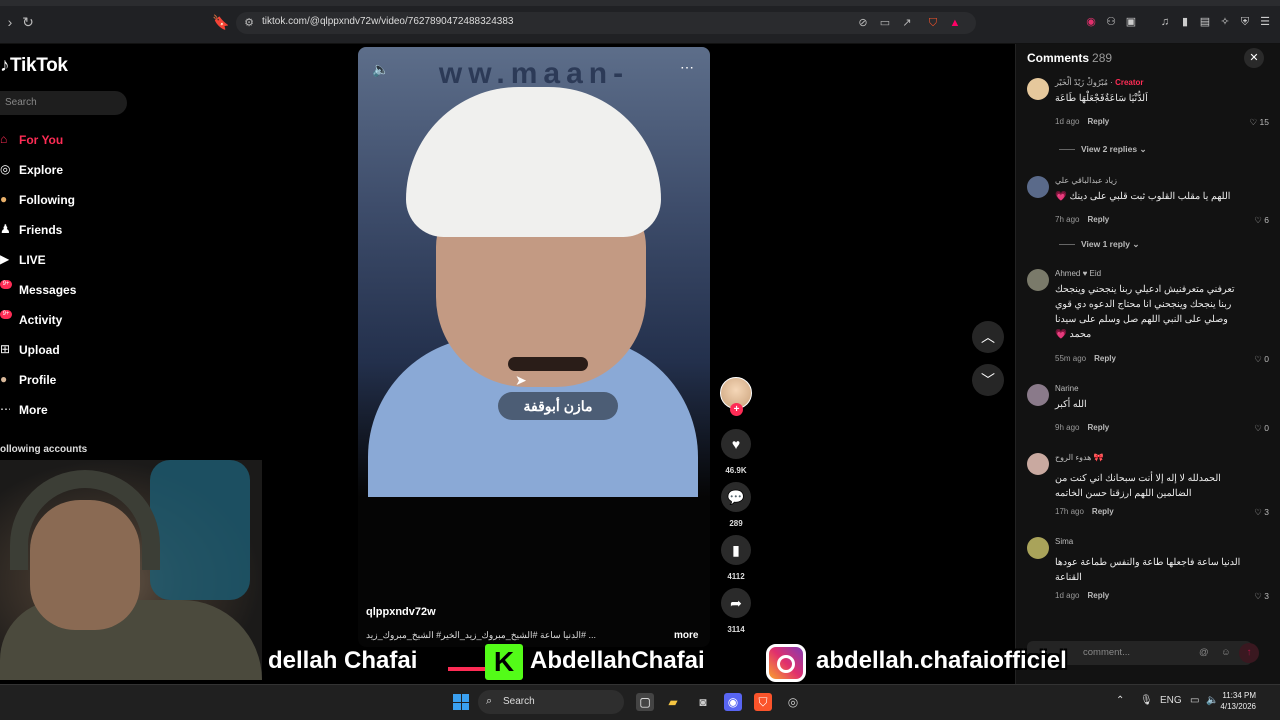  What do you see at coordinates (1067, 388) in the screenshot?
I see `comment-author: Narine` at bounding box center [1067, 388].